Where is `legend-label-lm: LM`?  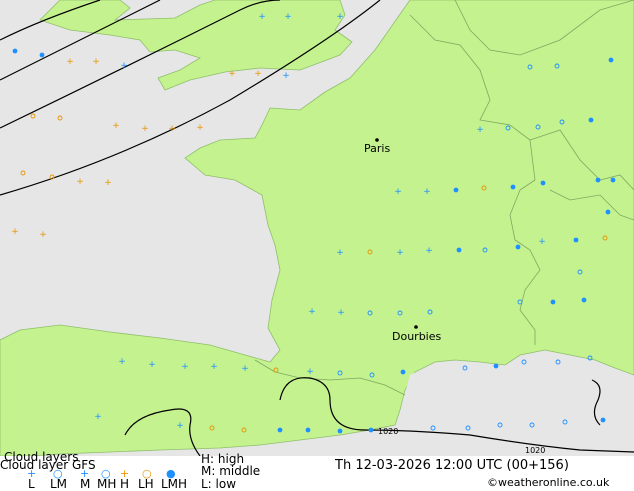
legend-label-lm: LM is located at coordinates (59, 484).